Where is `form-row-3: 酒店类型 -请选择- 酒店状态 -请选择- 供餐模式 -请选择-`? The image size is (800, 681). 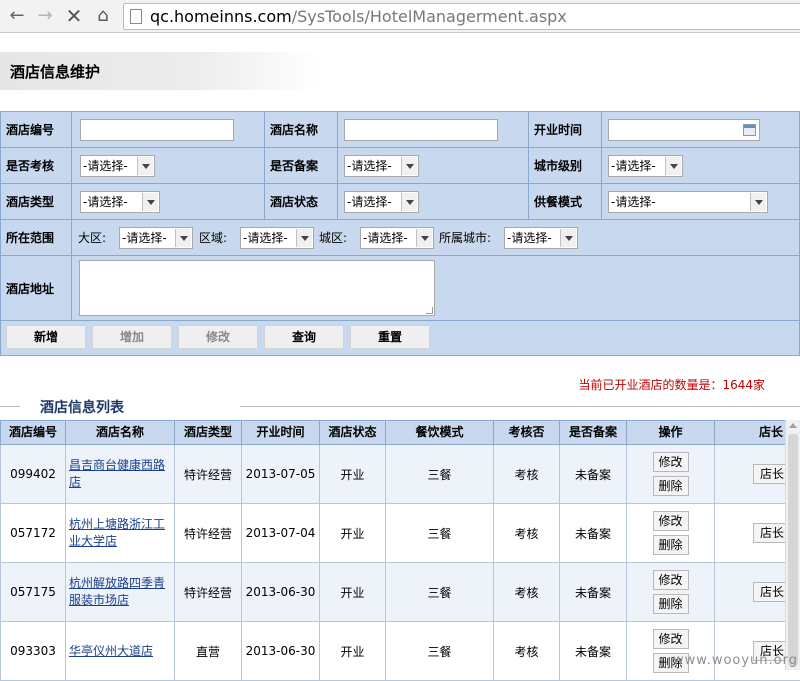
form-row-3: 酒店类型 -请选择- 酒店状态 -请选择- 供餐模式 -请选择- is located at coordinates (400, 202).